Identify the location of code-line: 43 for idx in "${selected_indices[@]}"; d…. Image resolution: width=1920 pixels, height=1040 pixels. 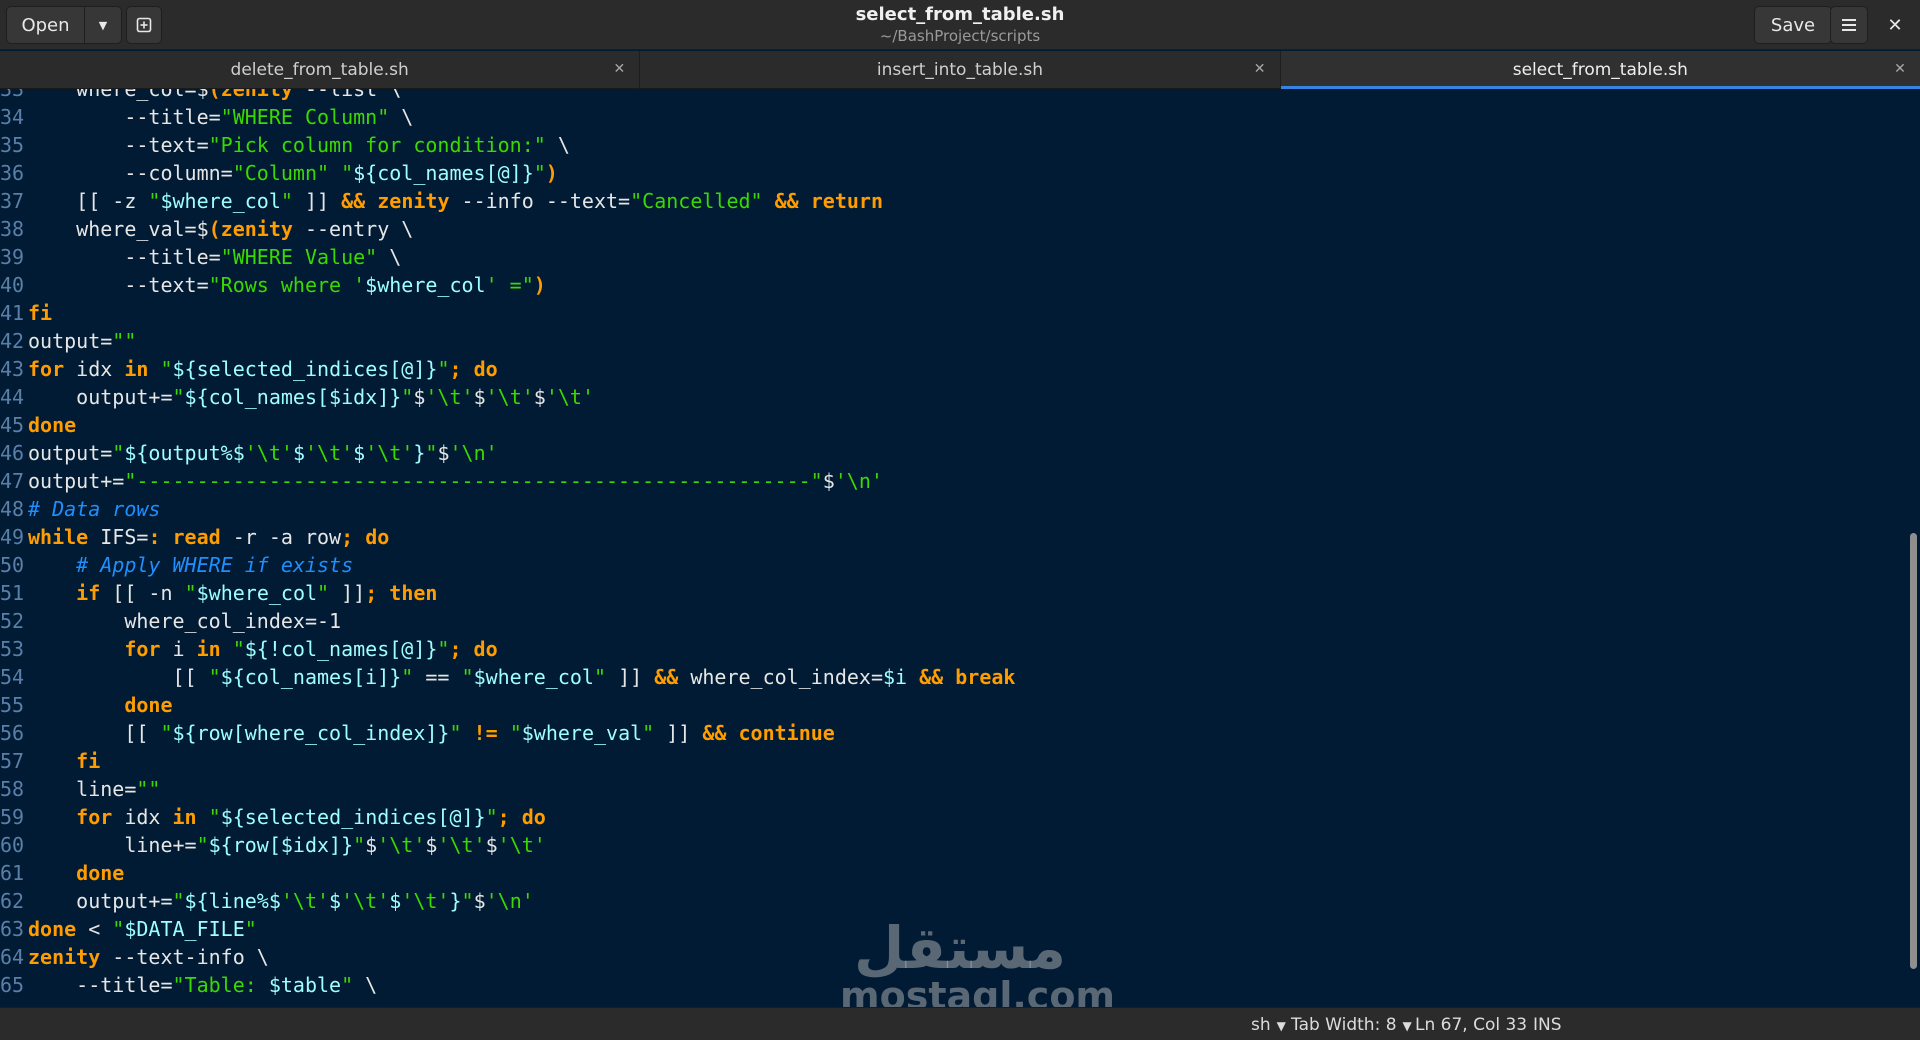
(953, 369).